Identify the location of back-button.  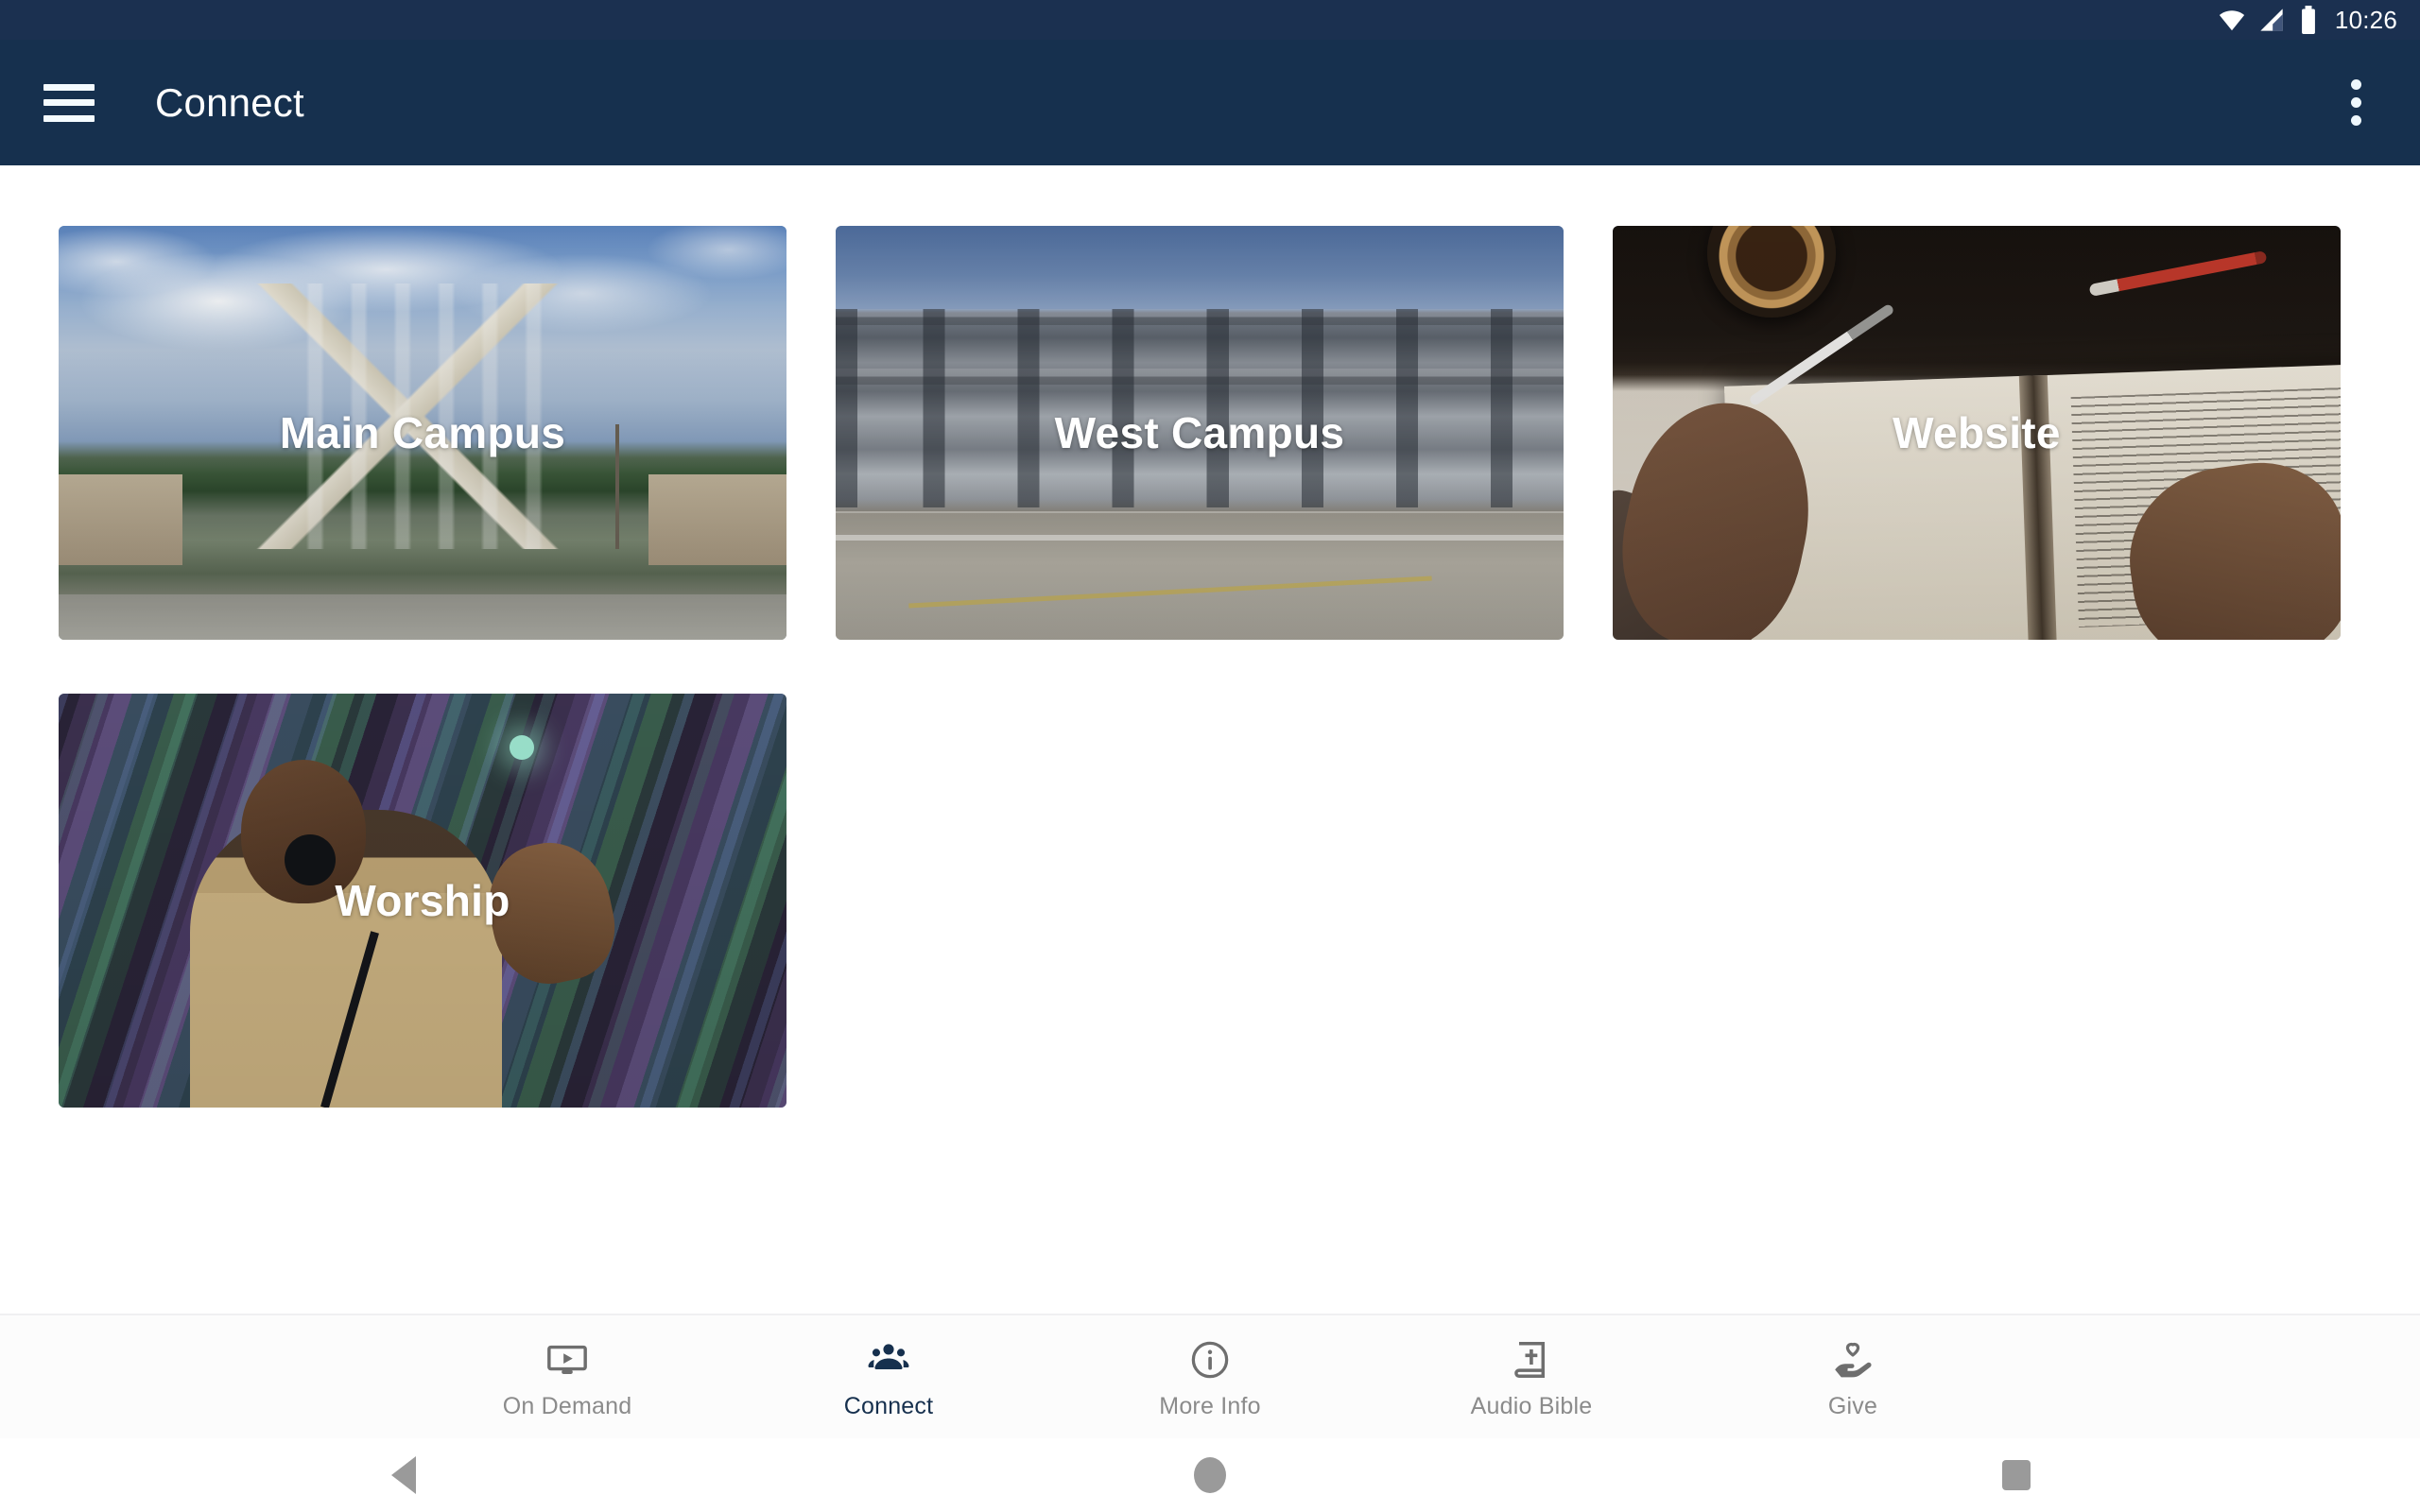
(403, 1475).